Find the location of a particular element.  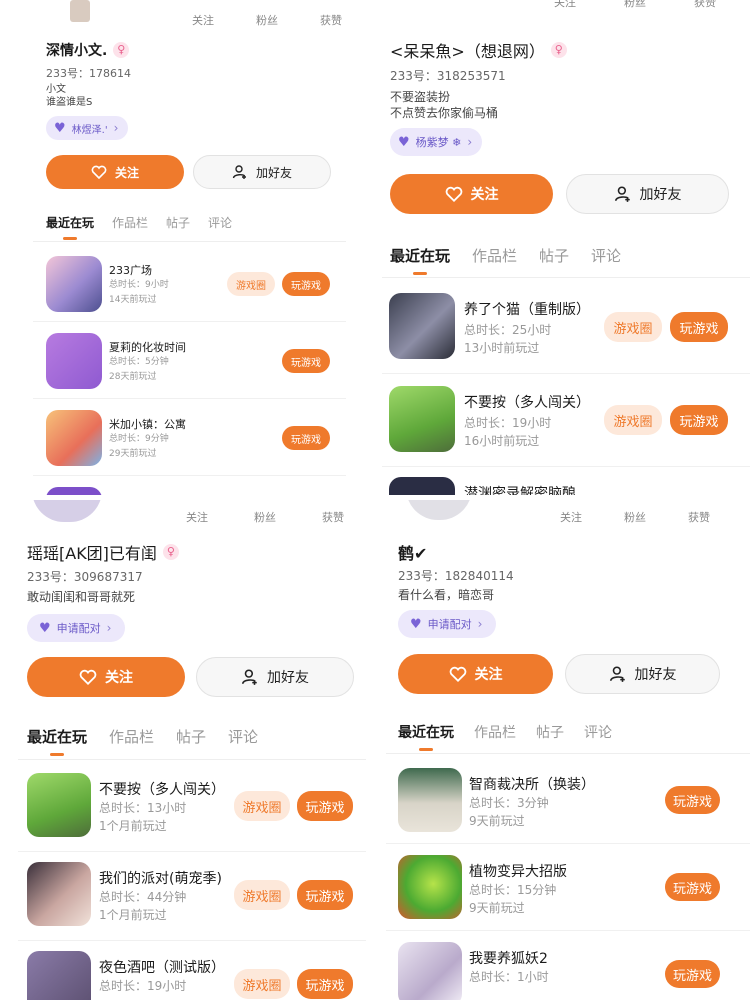

username: 瑶瑶[AK团]已有闺 ♀ is located at coordinates (103, 552).